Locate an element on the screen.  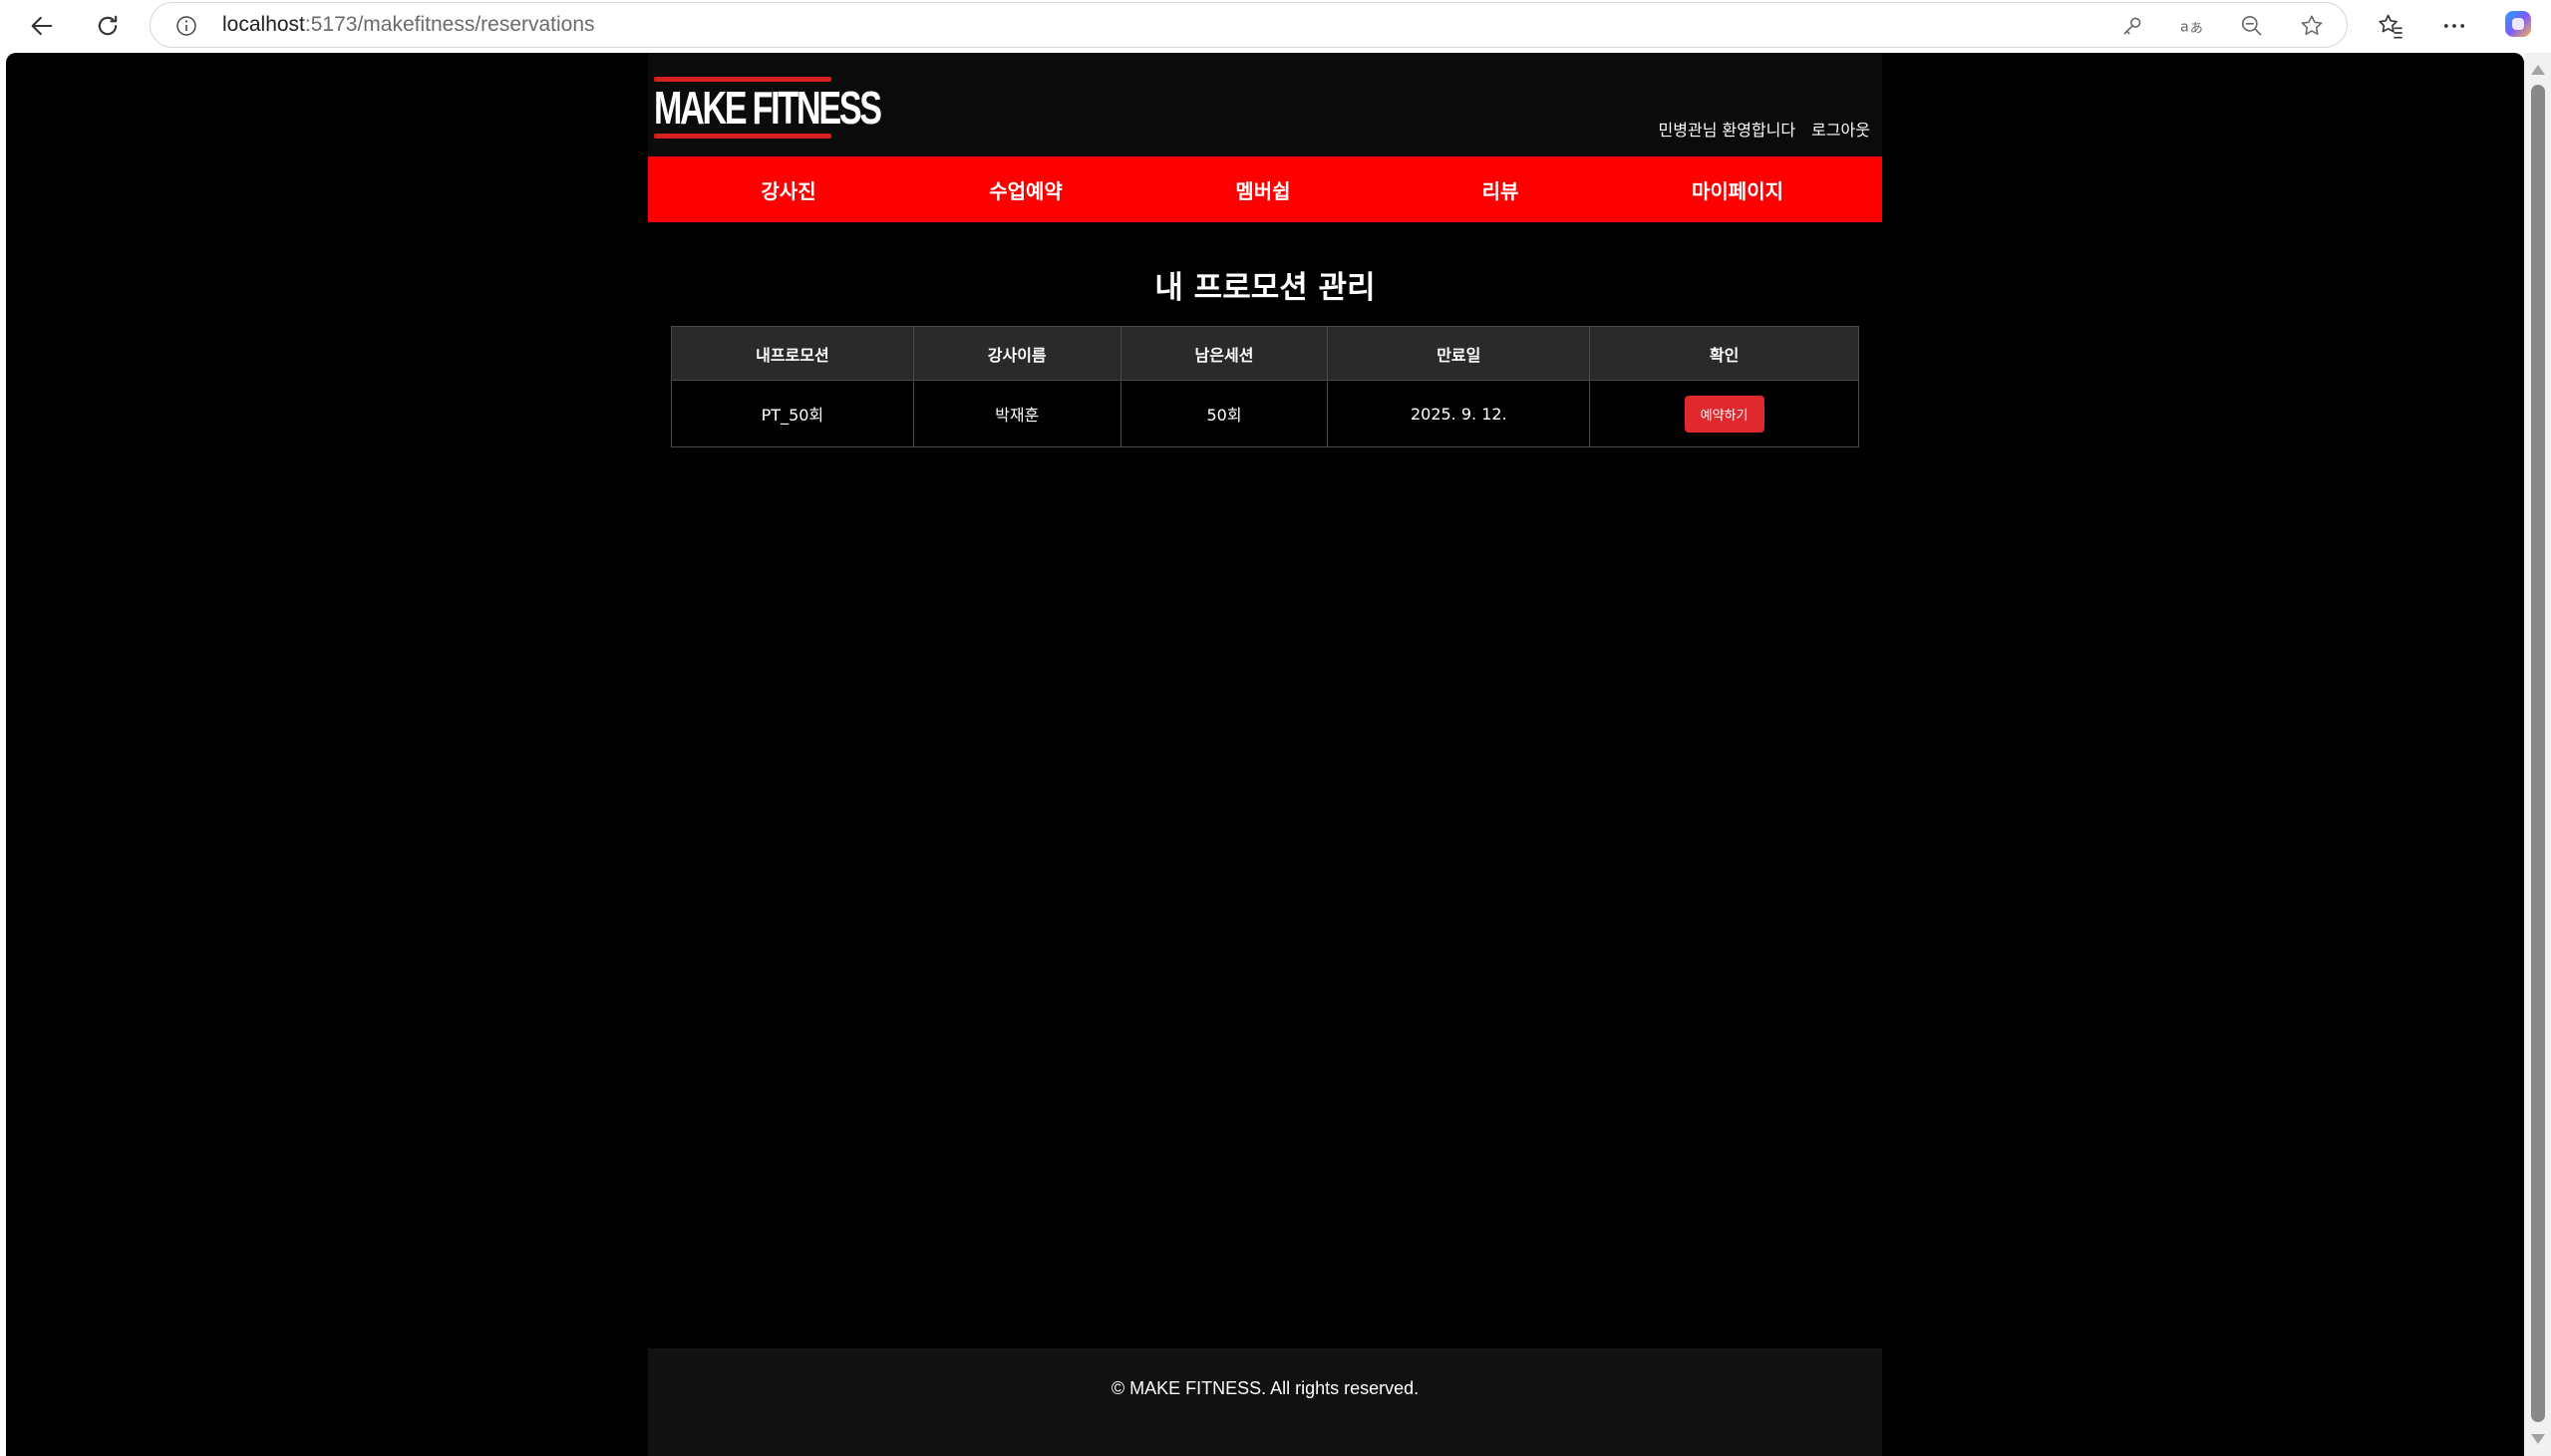
scroll-thumb is located at coordinates (2538, 753).